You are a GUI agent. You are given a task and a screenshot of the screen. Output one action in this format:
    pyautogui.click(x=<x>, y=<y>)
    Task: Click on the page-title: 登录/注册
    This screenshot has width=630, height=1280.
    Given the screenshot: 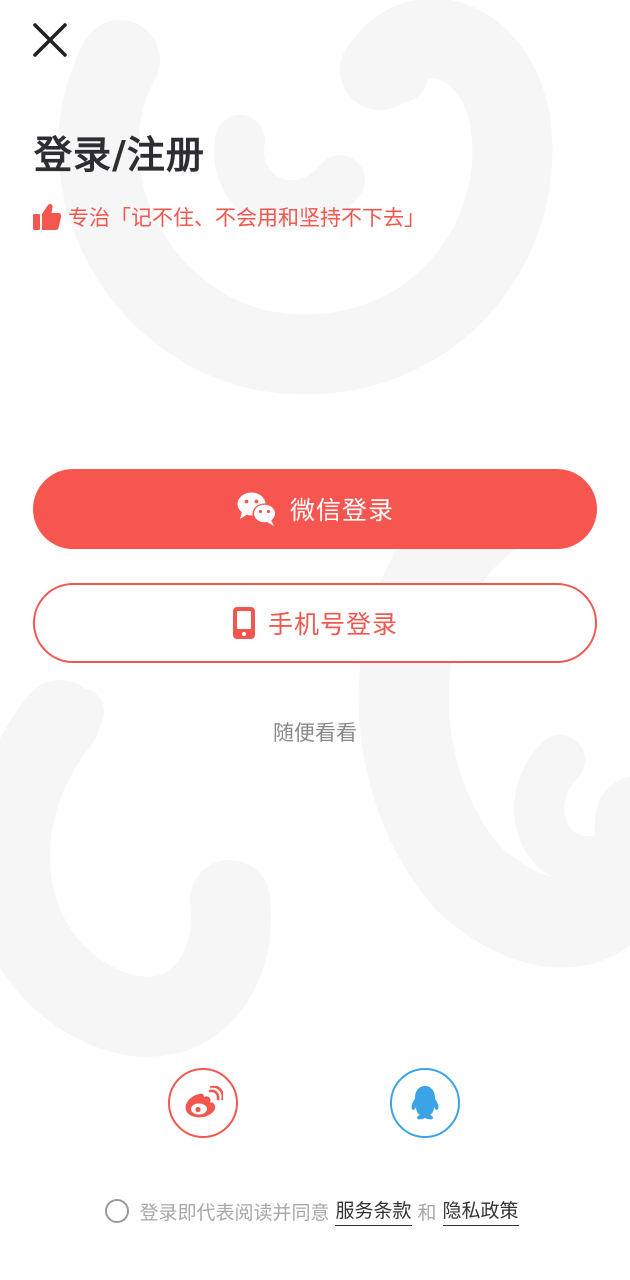 What is the action you would take?
    pyautogui.click(x=119, y=155)
    